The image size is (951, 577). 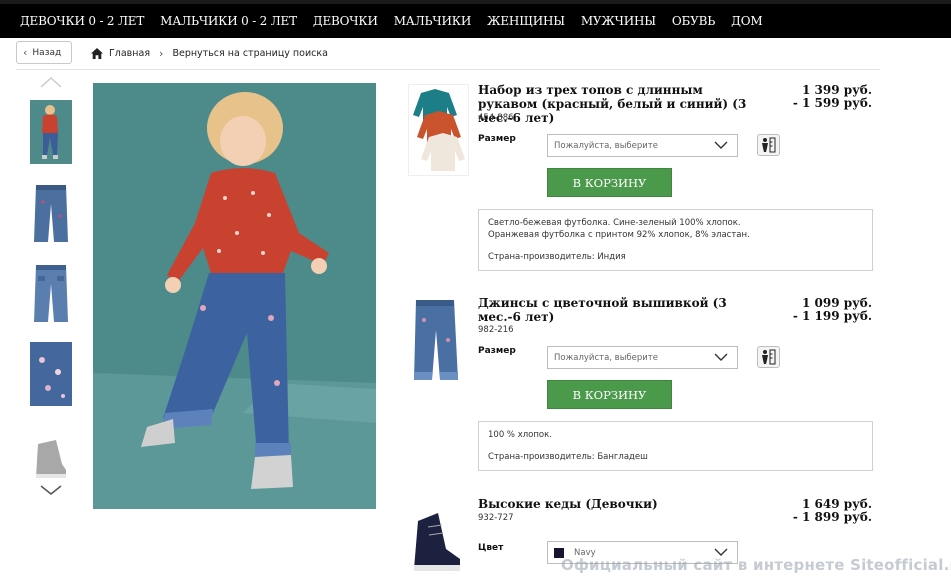 I want to click on product-price: 1 099 руб. - 1 199 руб., so click(x=832, y=310).